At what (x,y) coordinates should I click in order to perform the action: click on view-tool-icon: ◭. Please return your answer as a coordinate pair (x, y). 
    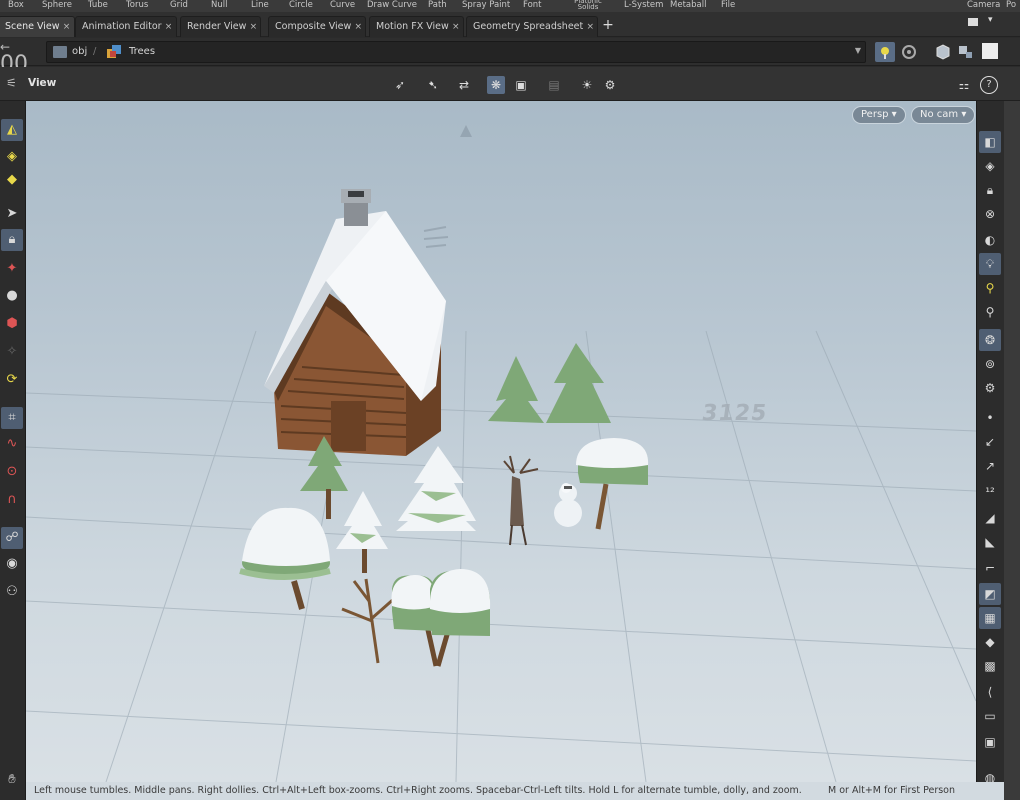
    Looking at the image, I should click on (12, 130).